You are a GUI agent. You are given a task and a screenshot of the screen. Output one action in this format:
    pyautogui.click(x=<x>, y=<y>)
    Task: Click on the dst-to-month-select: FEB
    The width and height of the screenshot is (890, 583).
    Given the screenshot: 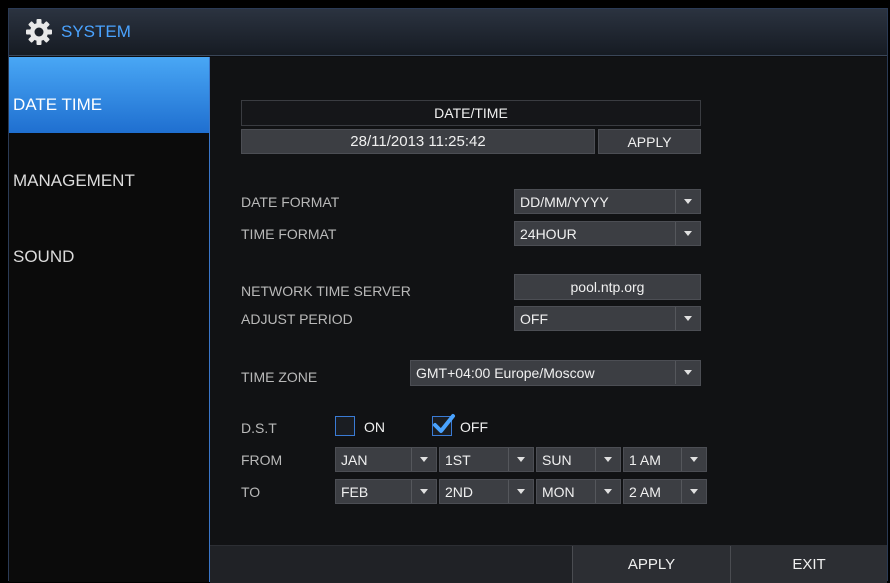 What is the action you would take?
    pyautogui.click(x=386, y=491)
    